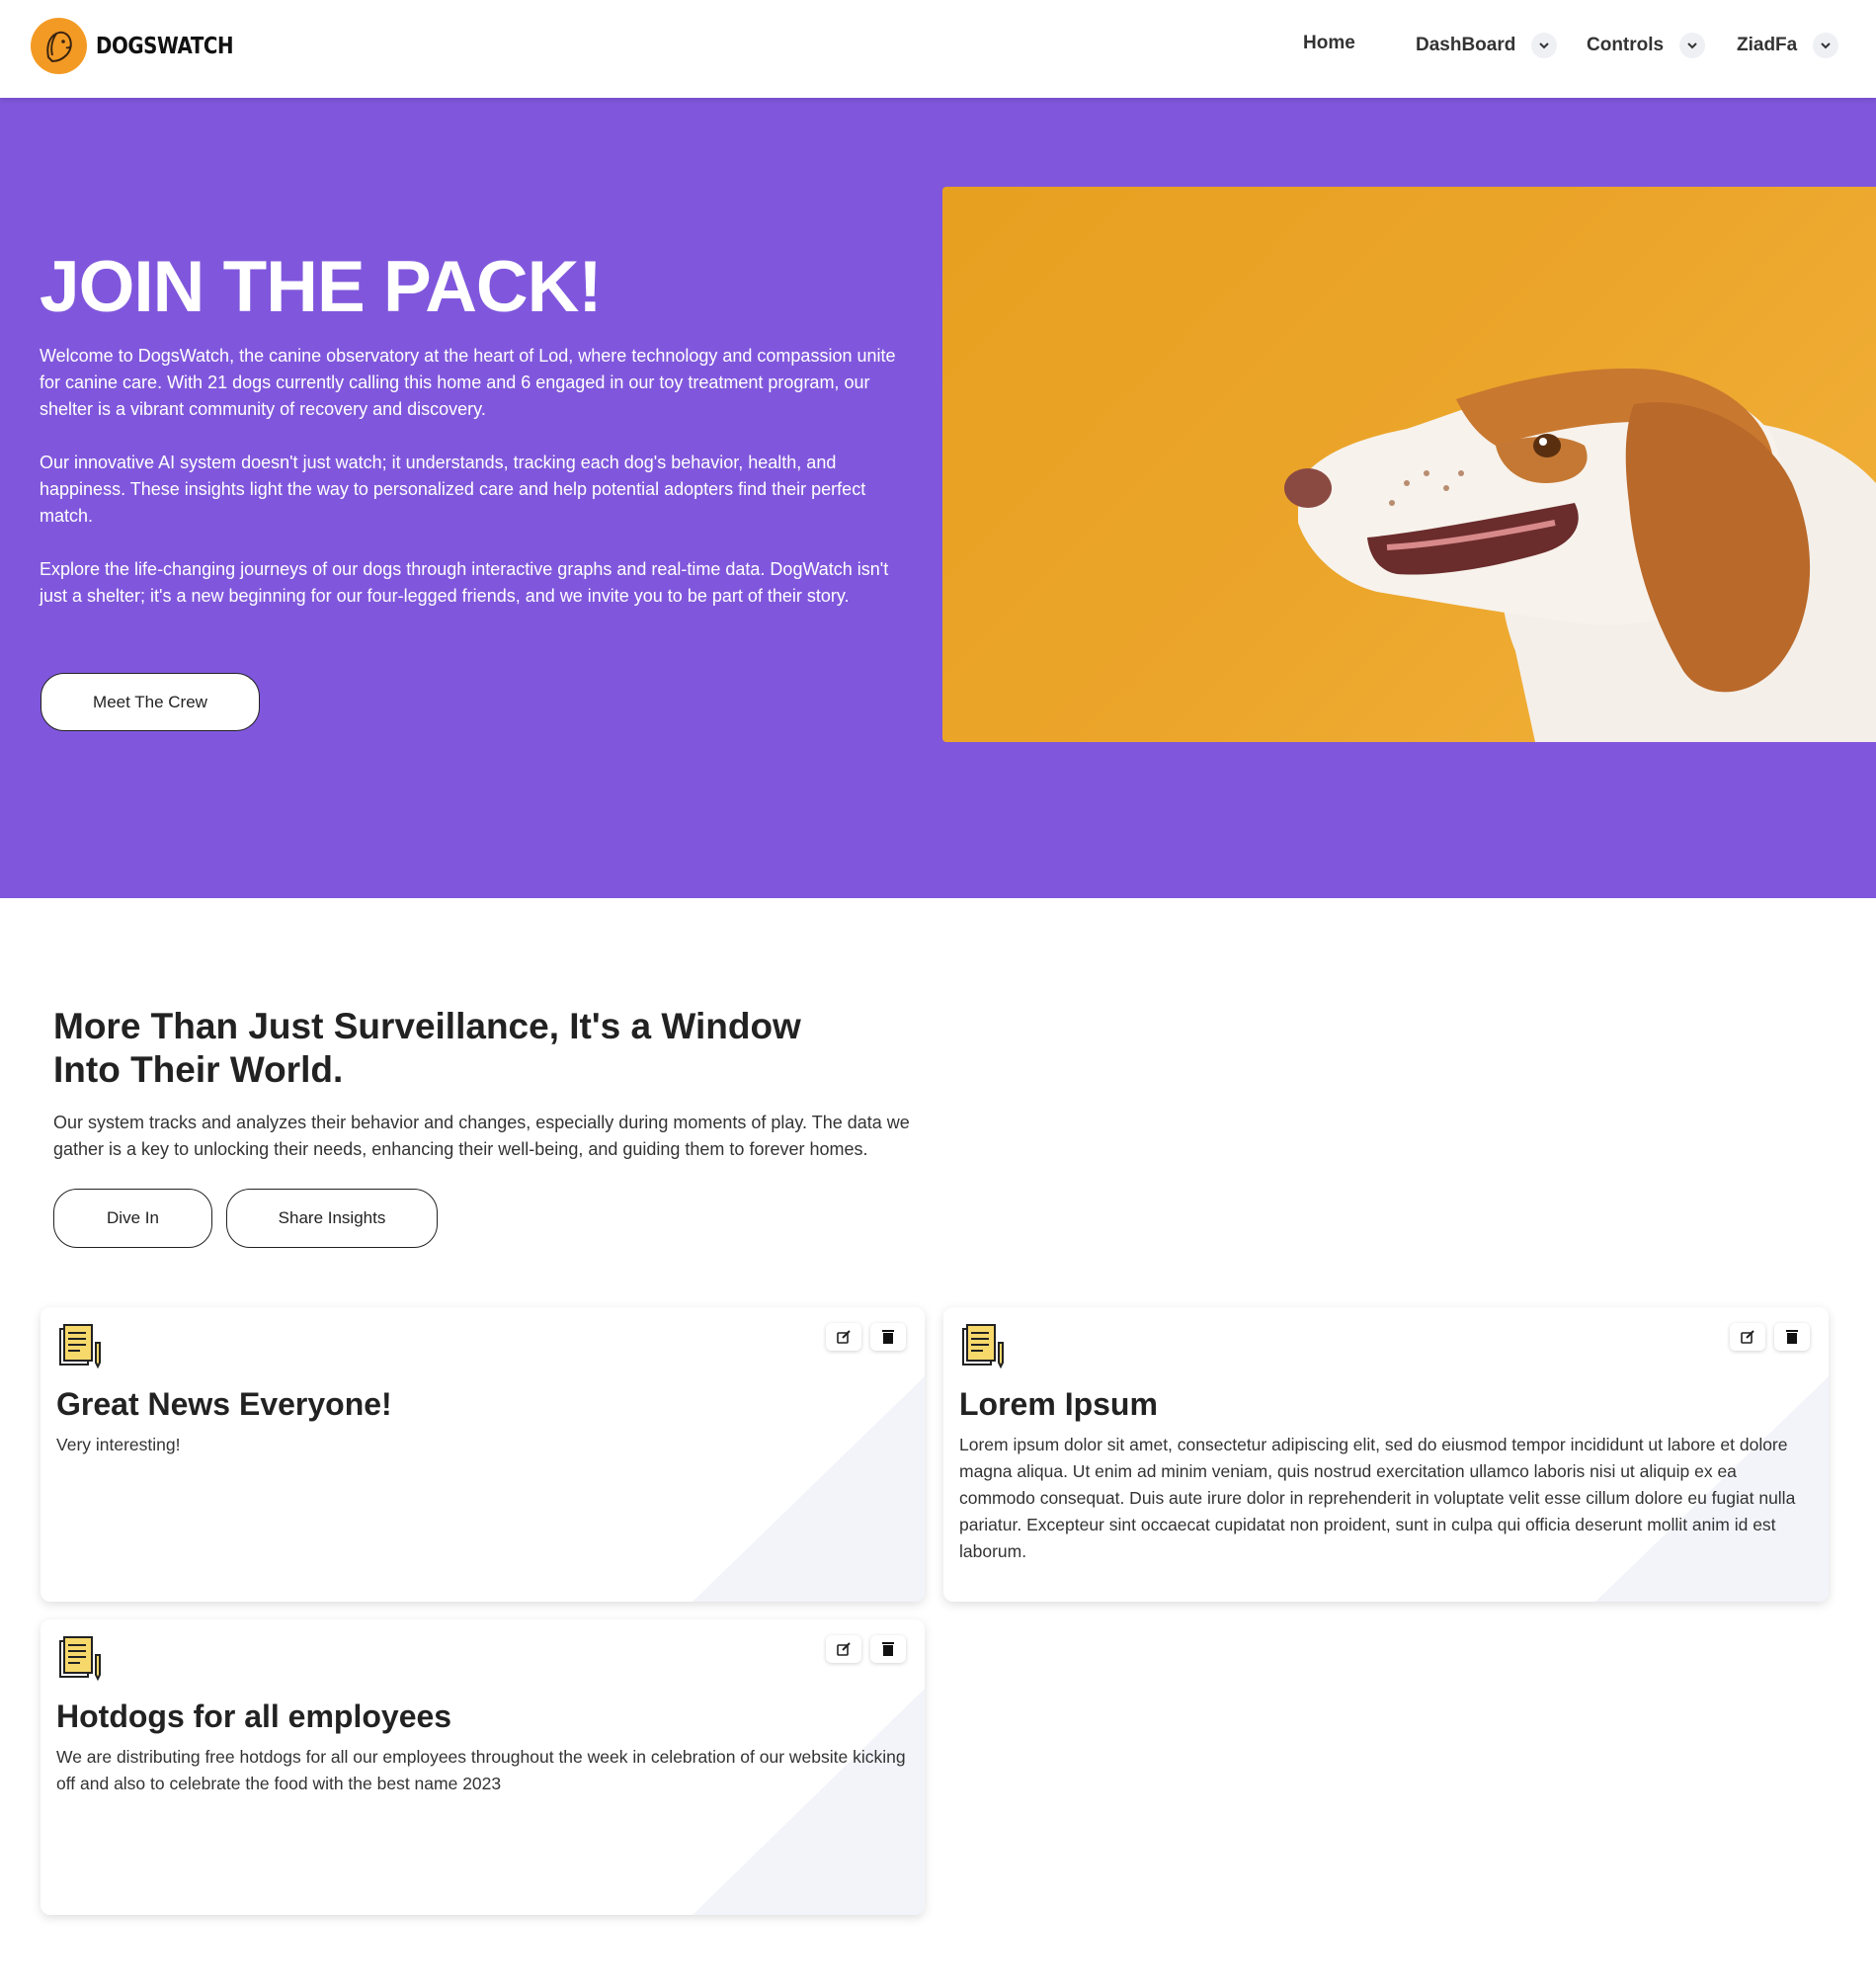 The height and width of the screenshot is (1987, 1876). What do you see at coordinates (1058, 1404) in the screenshot?
I see `card-title: Lorem Ipsum` at bounding box center [1058, 1404].